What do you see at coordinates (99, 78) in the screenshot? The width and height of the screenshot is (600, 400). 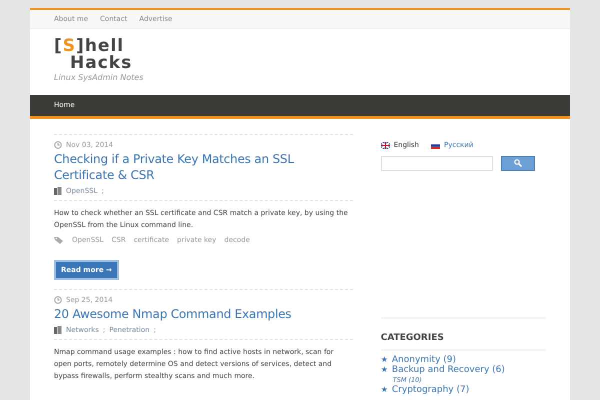 I see `tagline: Linux SysAdmin Notes` at bounding box center [99, 78].